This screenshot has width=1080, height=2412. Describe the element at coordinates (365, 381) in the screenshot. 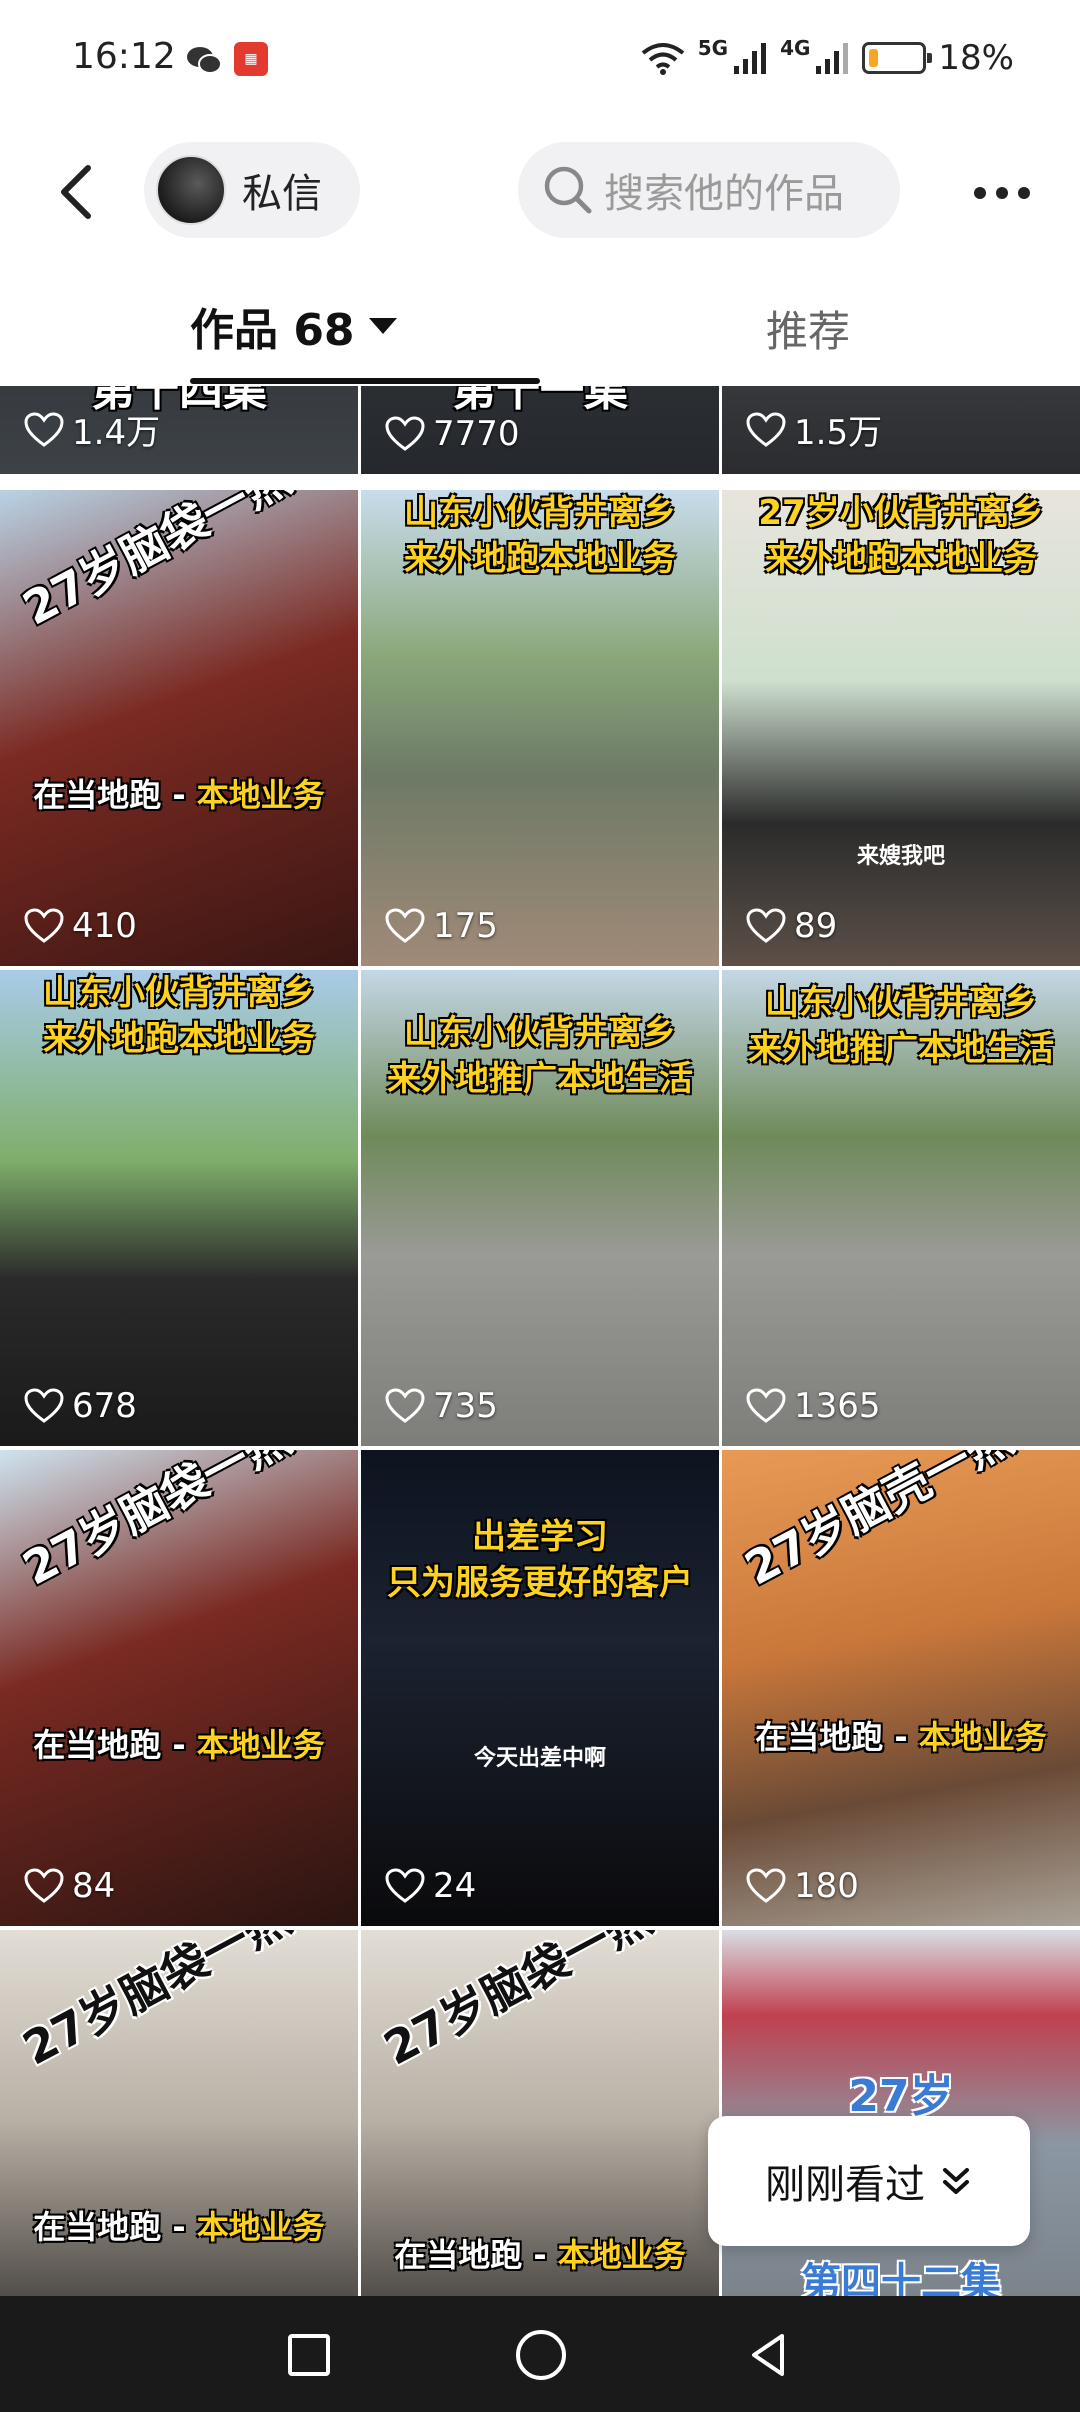

I see `tab-active-indicator` at that location.